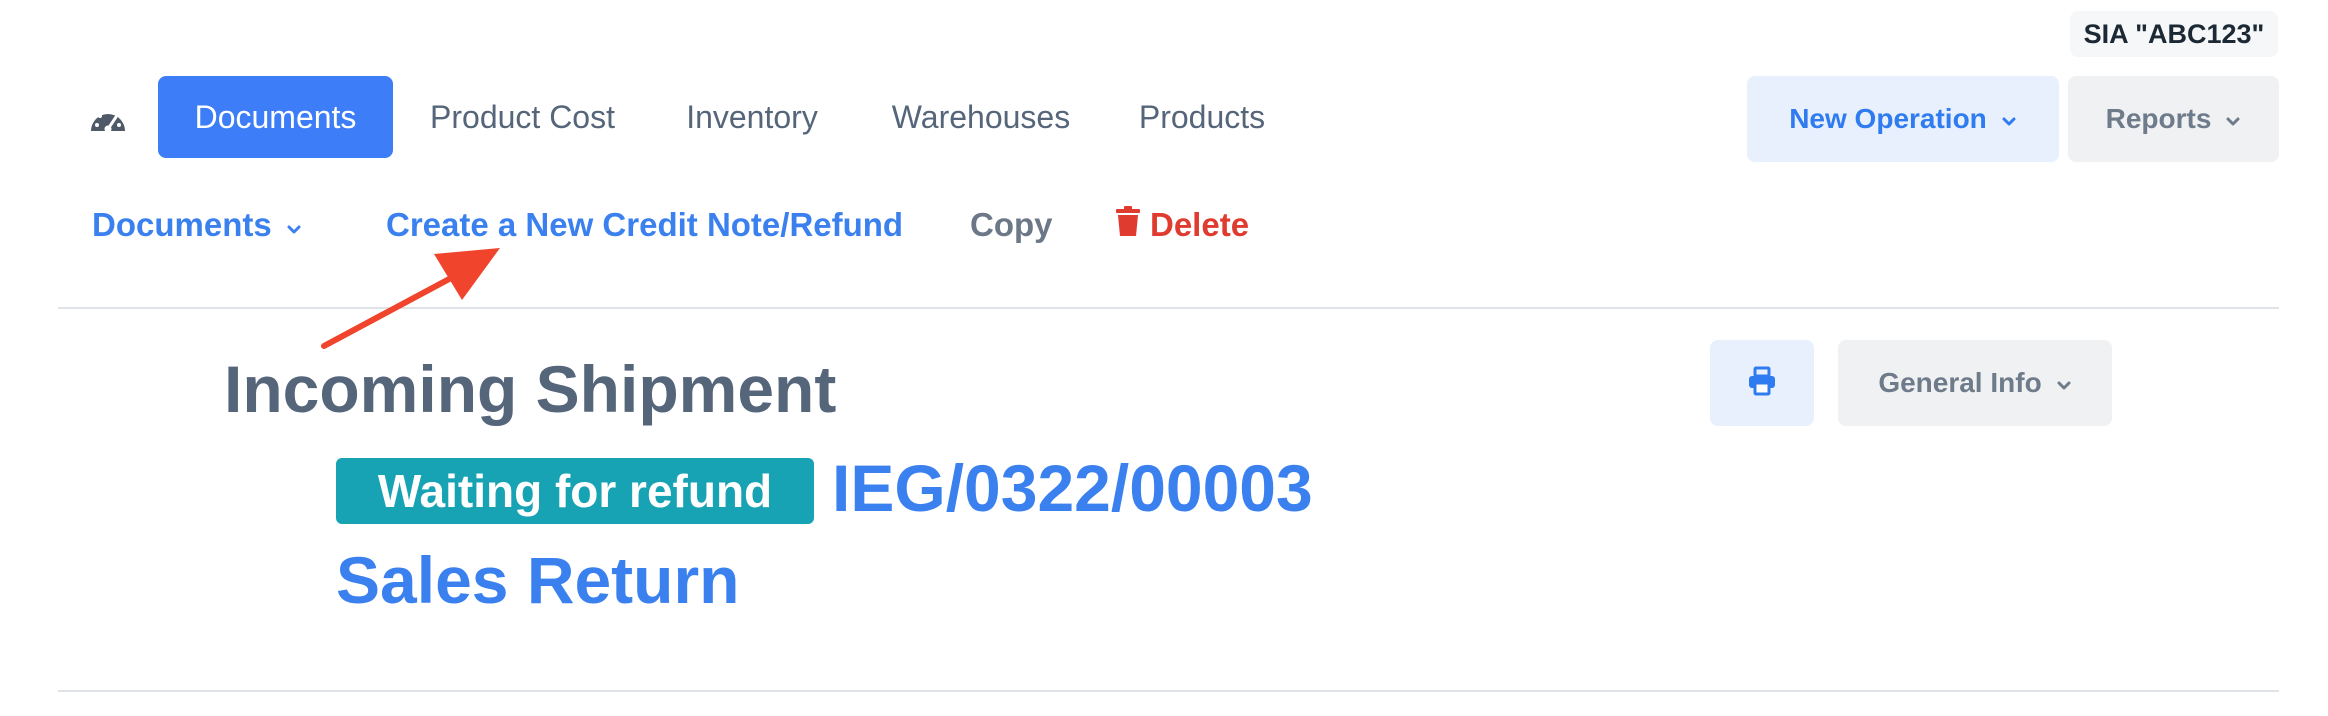 The width and height of the screenshot is (2328, 716). Describe the element at coordinates (752, 117) in the screenshot. I see `tab-inventory: Inventory` at that location.